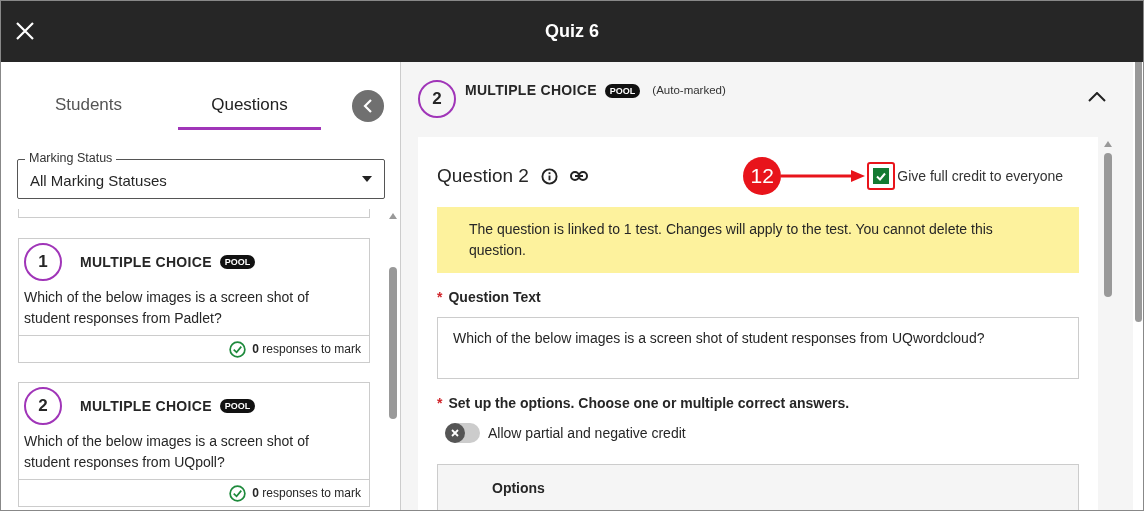 The image size is (1144, 511). I want to click on column-header: Options, so click(518, 488).